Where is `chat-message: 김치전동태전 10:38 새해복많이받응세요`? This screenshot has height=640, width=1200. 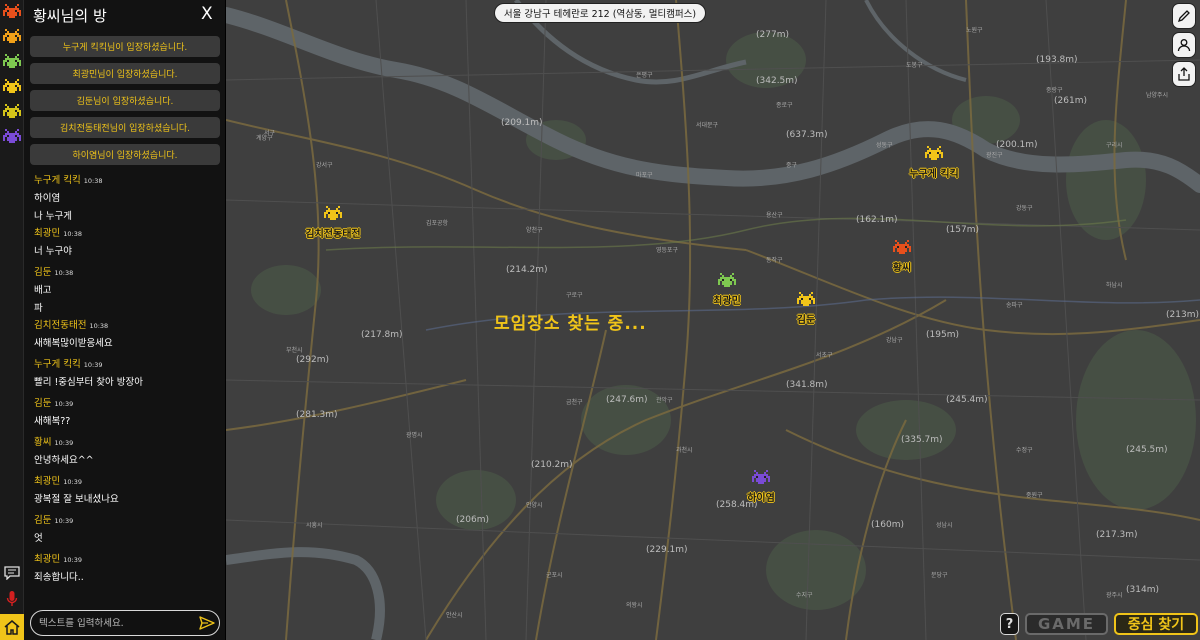 chat-message: 김치전동태전 10:38 새해복많이받응세요 is located at coordinates (127, 333).